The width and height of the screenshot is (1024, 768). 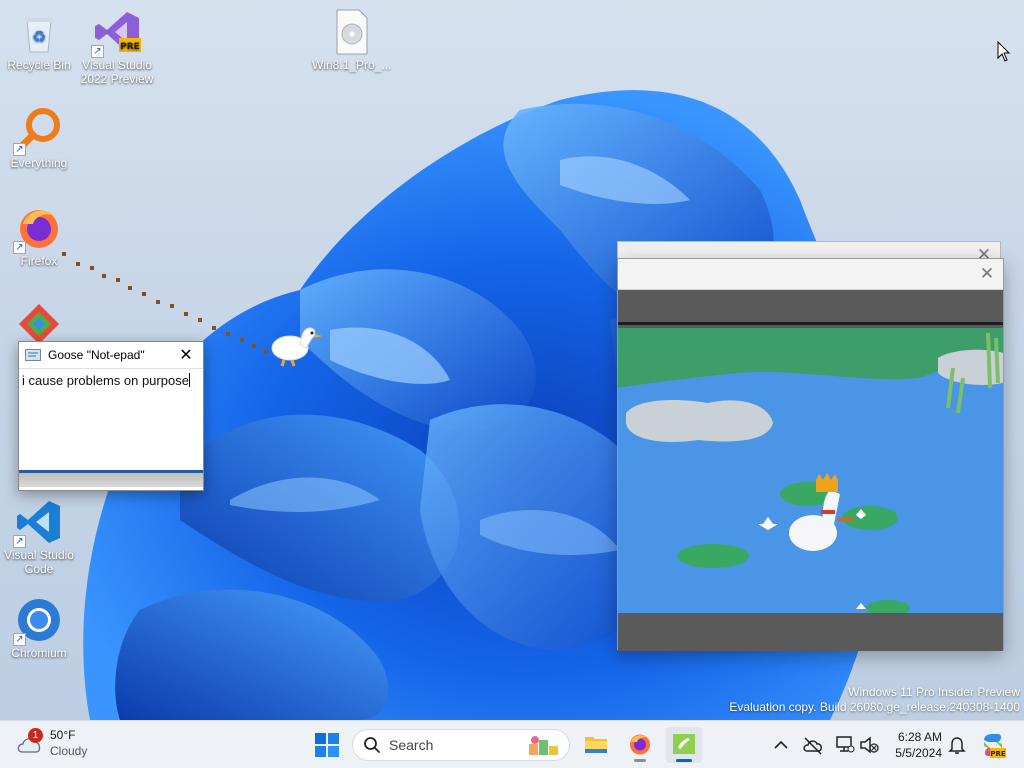 I want to click on desktop-icon-vscode: ↗ Visual Studio Code, so click(x=39, y=537).